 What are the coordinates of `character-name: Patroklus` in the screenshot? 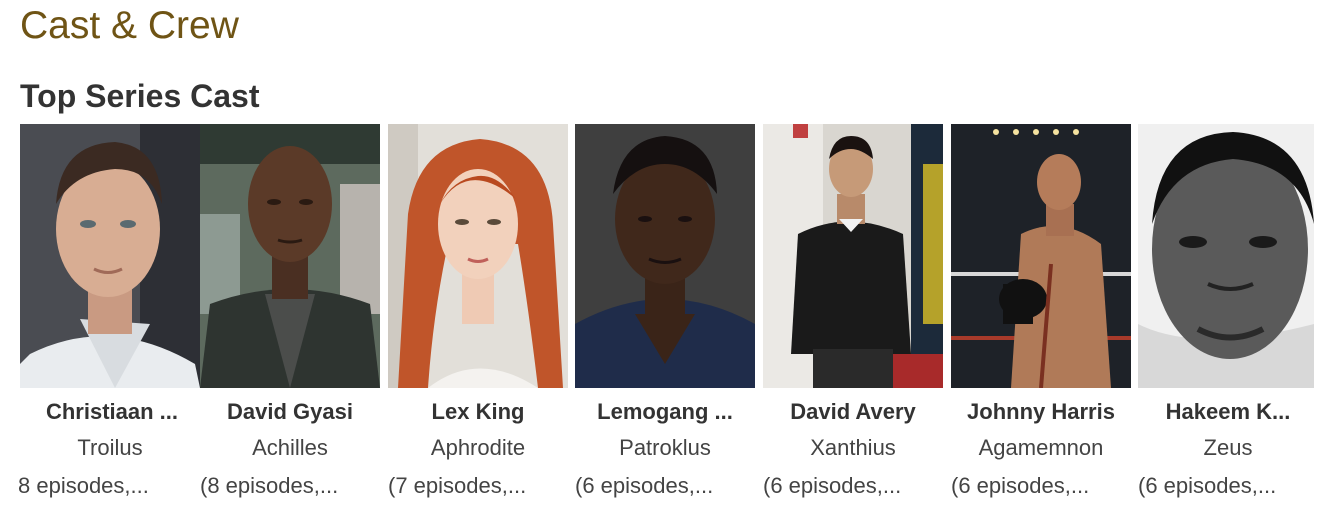 It's located at (665, 447).